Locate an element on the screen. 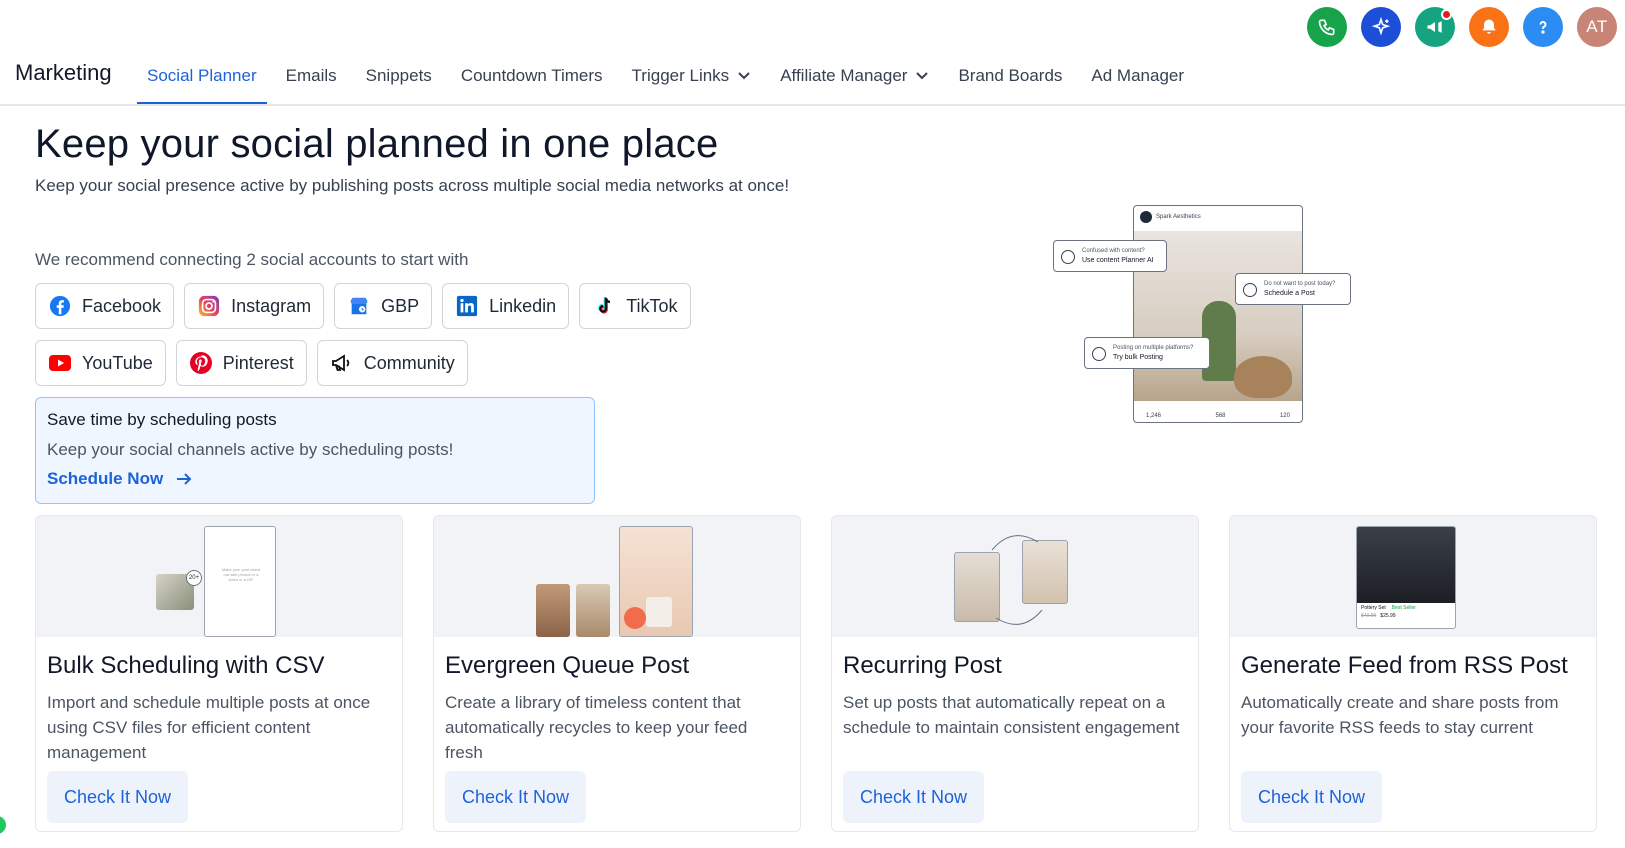  connect-linkedin-button: Linkedin is located at coordinates (506, 306).